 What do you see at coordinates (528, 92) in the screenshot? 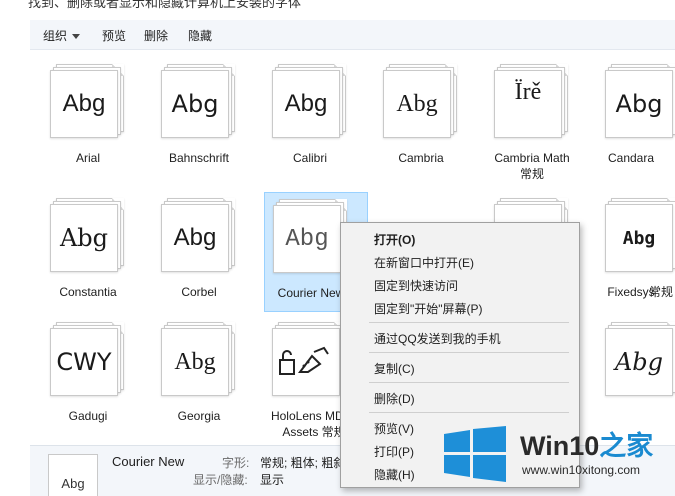
I see `font-sample: Ïrě` at bounding box center [528, 92].